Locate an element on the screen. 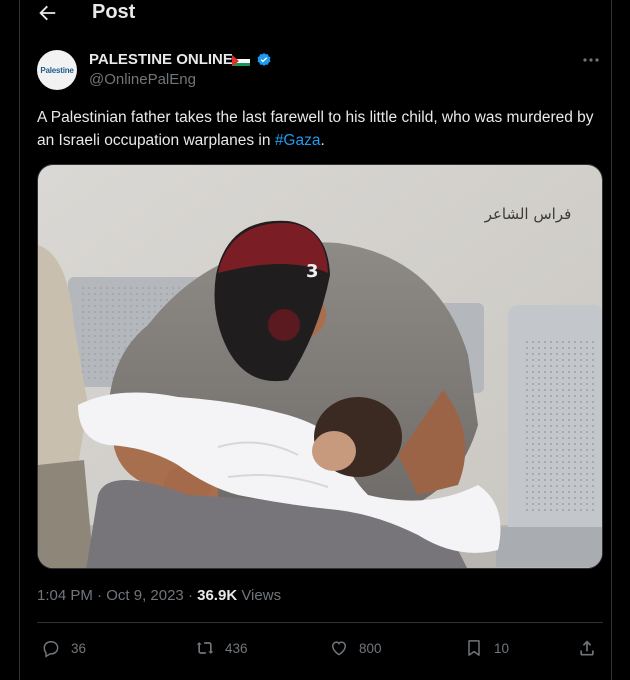 The height and width of the screenshot is (680, 630). bookmark-button: 10 is located at coordinates (486, 648).